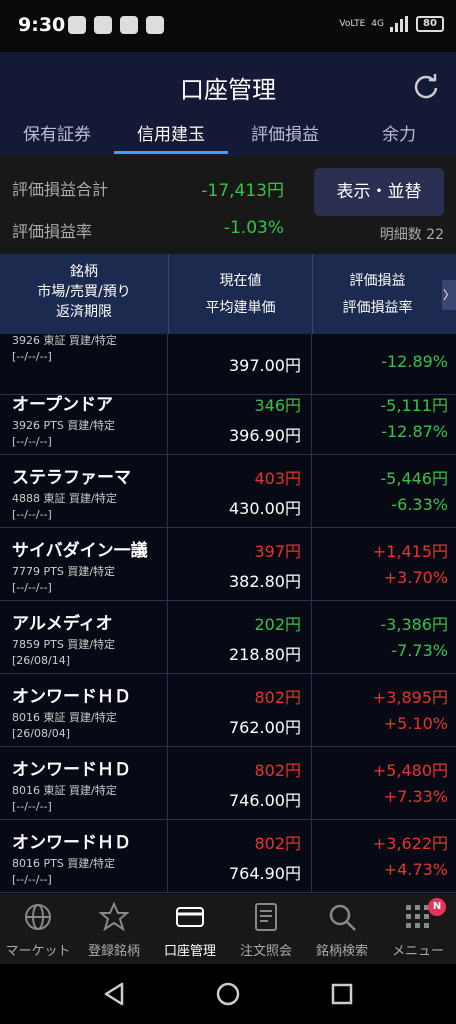 The height and width of the screenshot is (1024, 456). Describe the element at coordinates (64, 571) in the screenshot. I see `market-trade-info: 7779 PTS 買建/特定` at that location.